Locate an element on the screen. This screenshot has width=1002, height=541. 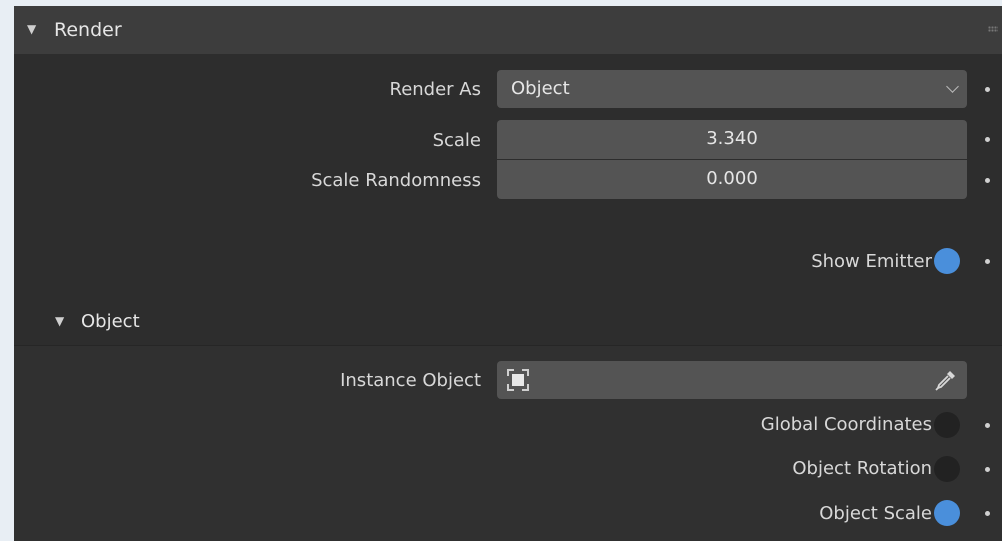
panel-title: Render is located at coordinates (88, 30).